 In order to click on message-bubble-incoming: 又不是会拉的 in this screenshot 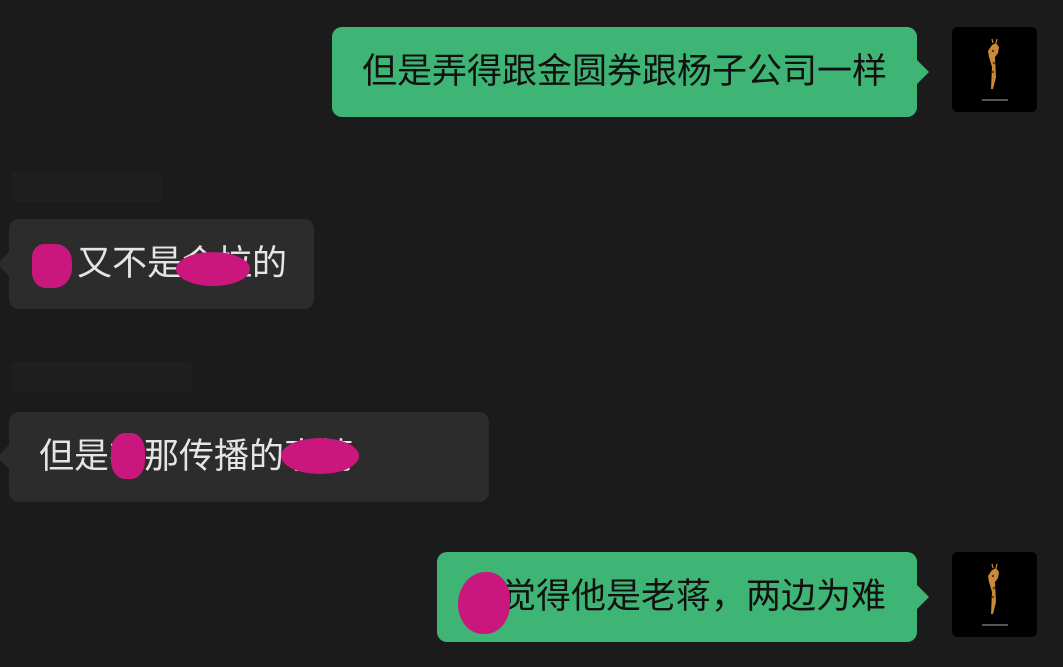, I will do `click(157, 264)`.